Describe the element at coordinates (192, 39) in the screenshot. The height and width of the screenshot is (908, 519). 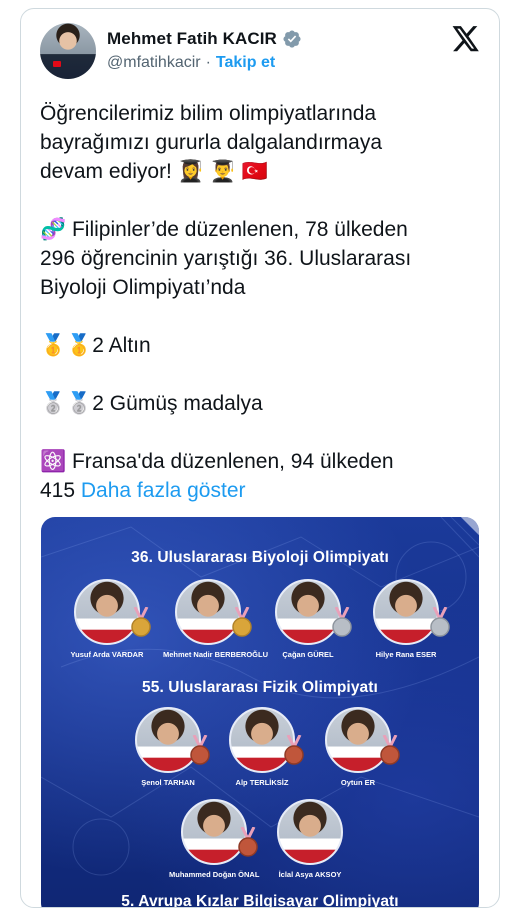
I see `author-name: Mehmet Fatih KACIR` at that location.